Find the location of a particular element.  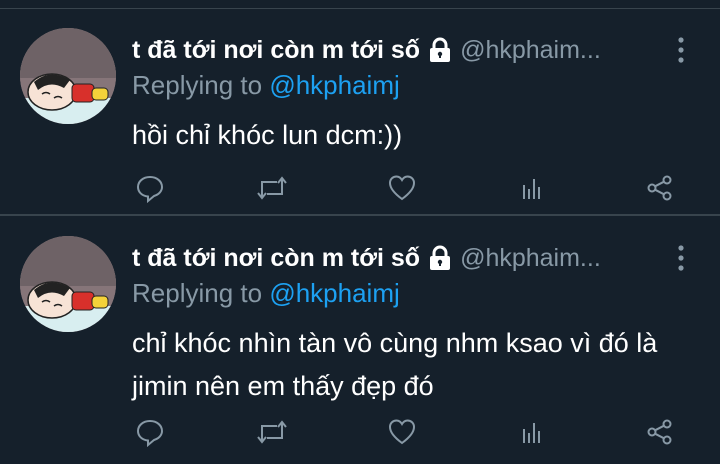

tweet-text: hồi chỉ khóc lun dcm:)) is located at coordinates (267, 135).